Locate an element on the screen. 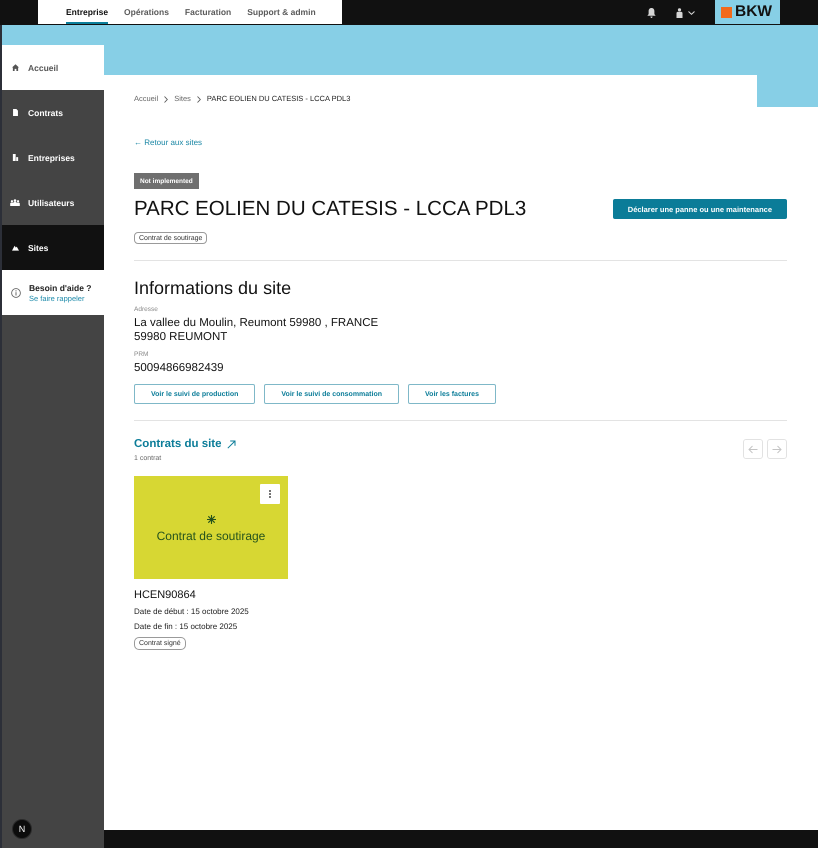 This screenshot has width=818, height=848. field-value: 50094866982439 is located at coordinates (179, 368).